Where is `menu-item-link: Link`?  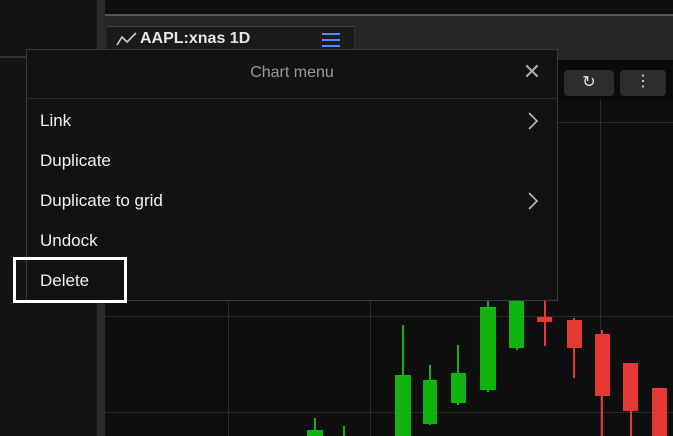
menu-item-link: Link is located at coordinates (55, 121).